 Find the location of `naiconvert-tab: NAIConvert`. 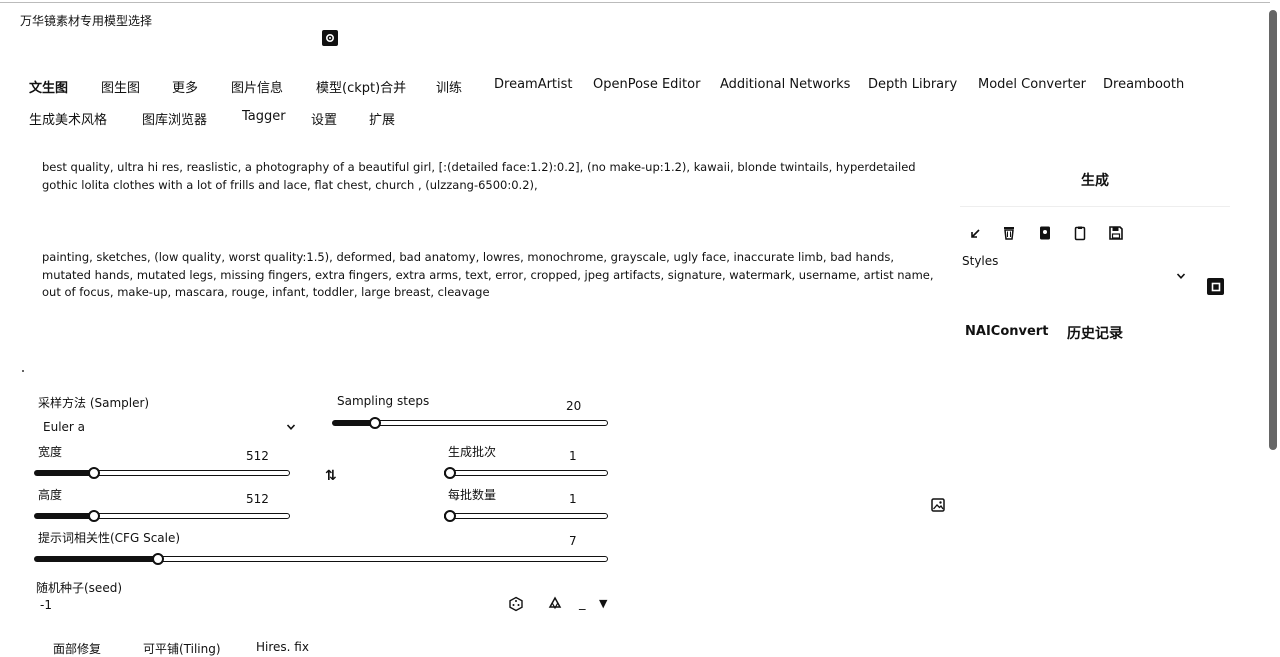

naiconvert-tab: NAIConvert is located at coordinates (1006, 331).